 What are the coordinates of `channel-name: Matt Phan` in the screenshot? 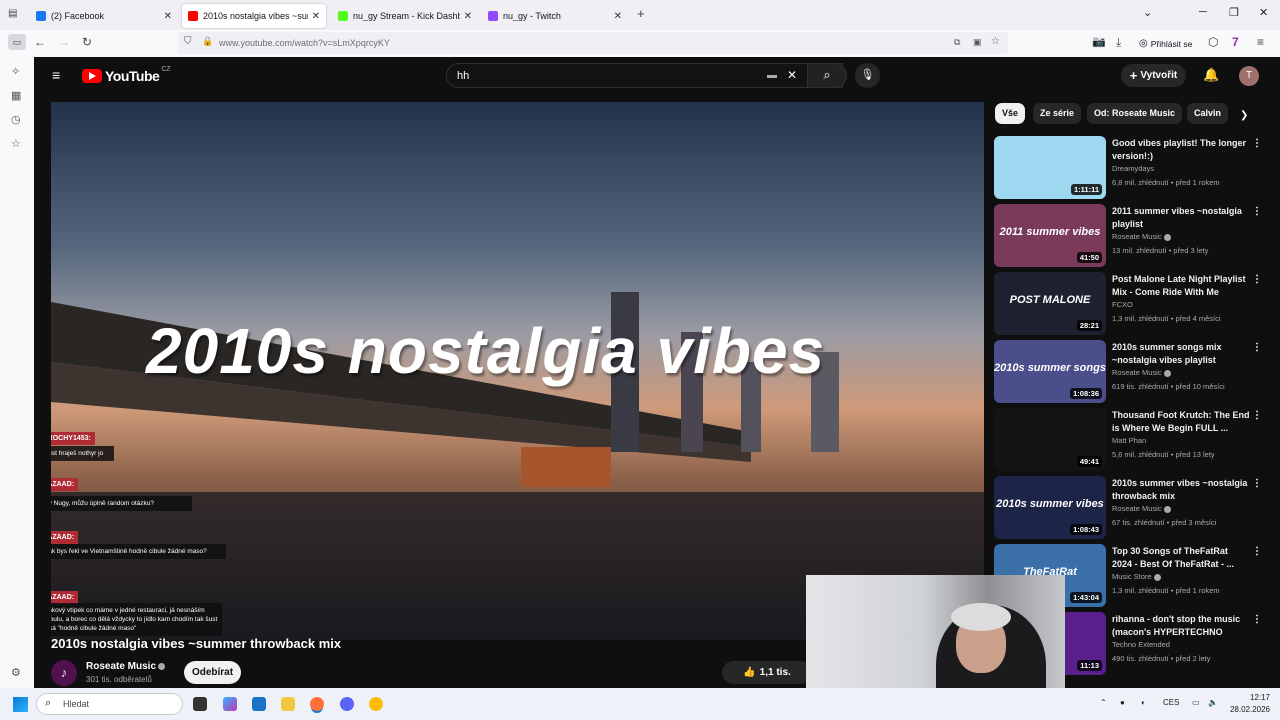 It's located at (1129, 440).